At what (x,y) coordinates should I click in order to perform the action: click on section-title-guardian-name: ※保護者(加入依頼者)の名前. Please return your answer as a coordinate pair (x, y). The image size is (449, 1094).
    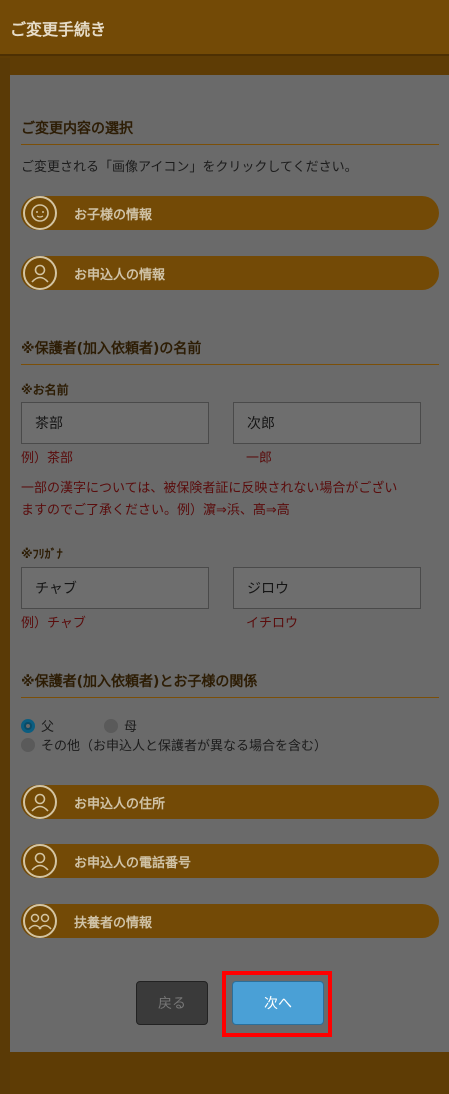
    Looking at the image, I should click on (230, 351).